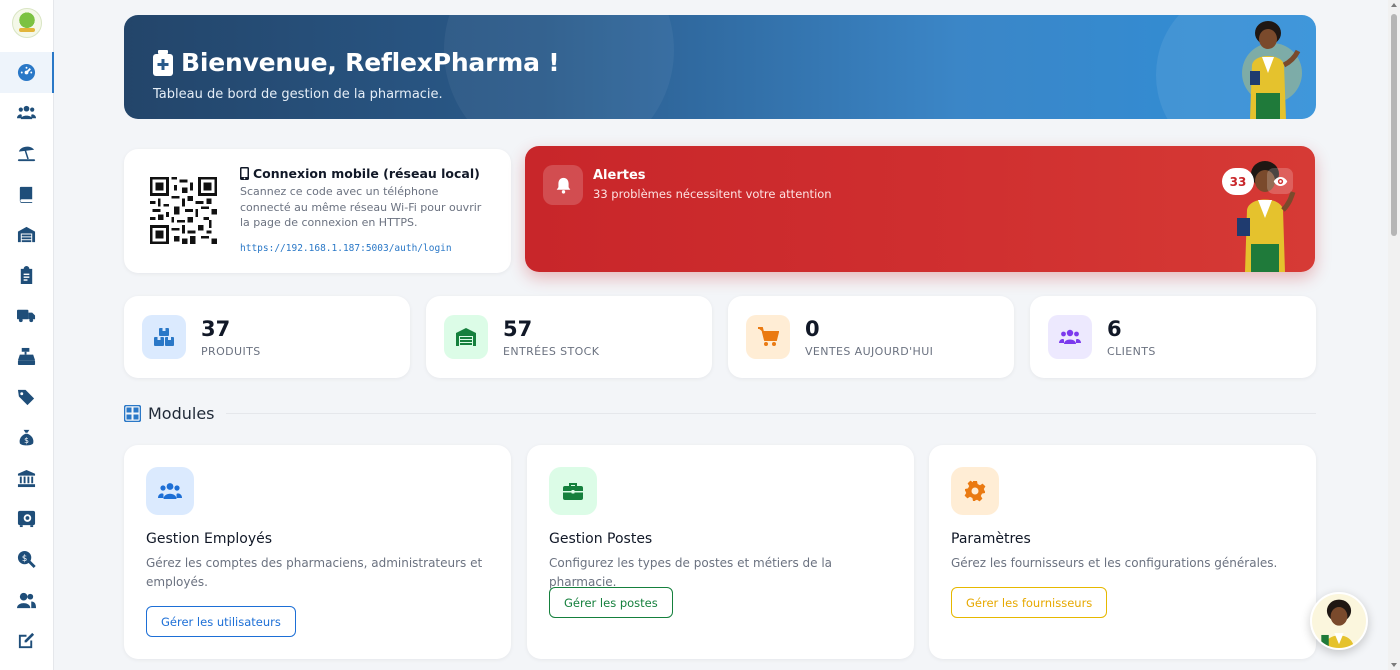 Image resolution: width=1400 pixels, height=670 pixels. What do you see at coordinates (771, 413) in the screenshot?
I see `section-divider` at bounding box center [771, 413].